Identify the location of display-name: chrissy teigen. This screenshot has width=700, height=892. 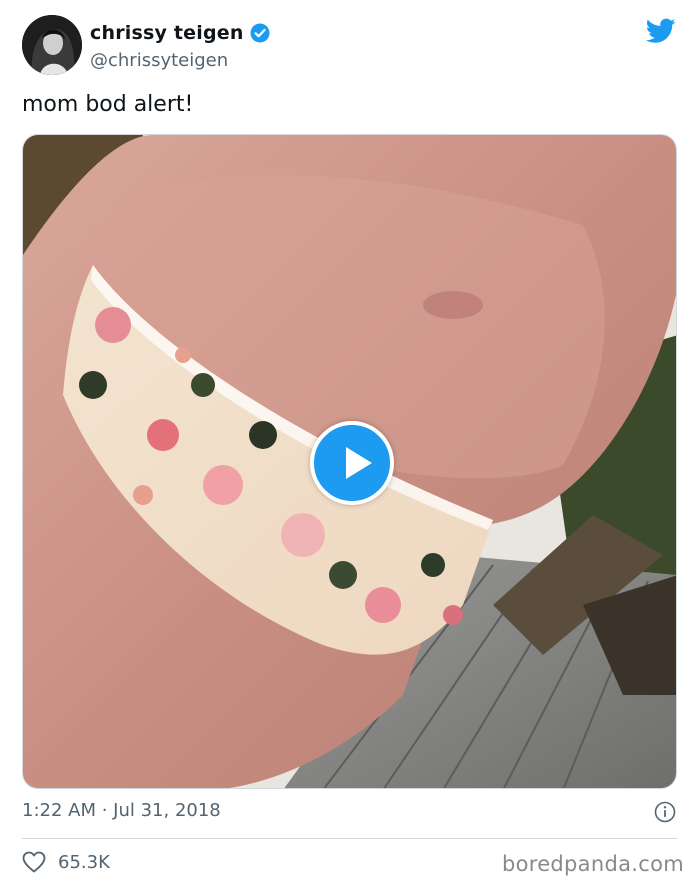
(167, 33).